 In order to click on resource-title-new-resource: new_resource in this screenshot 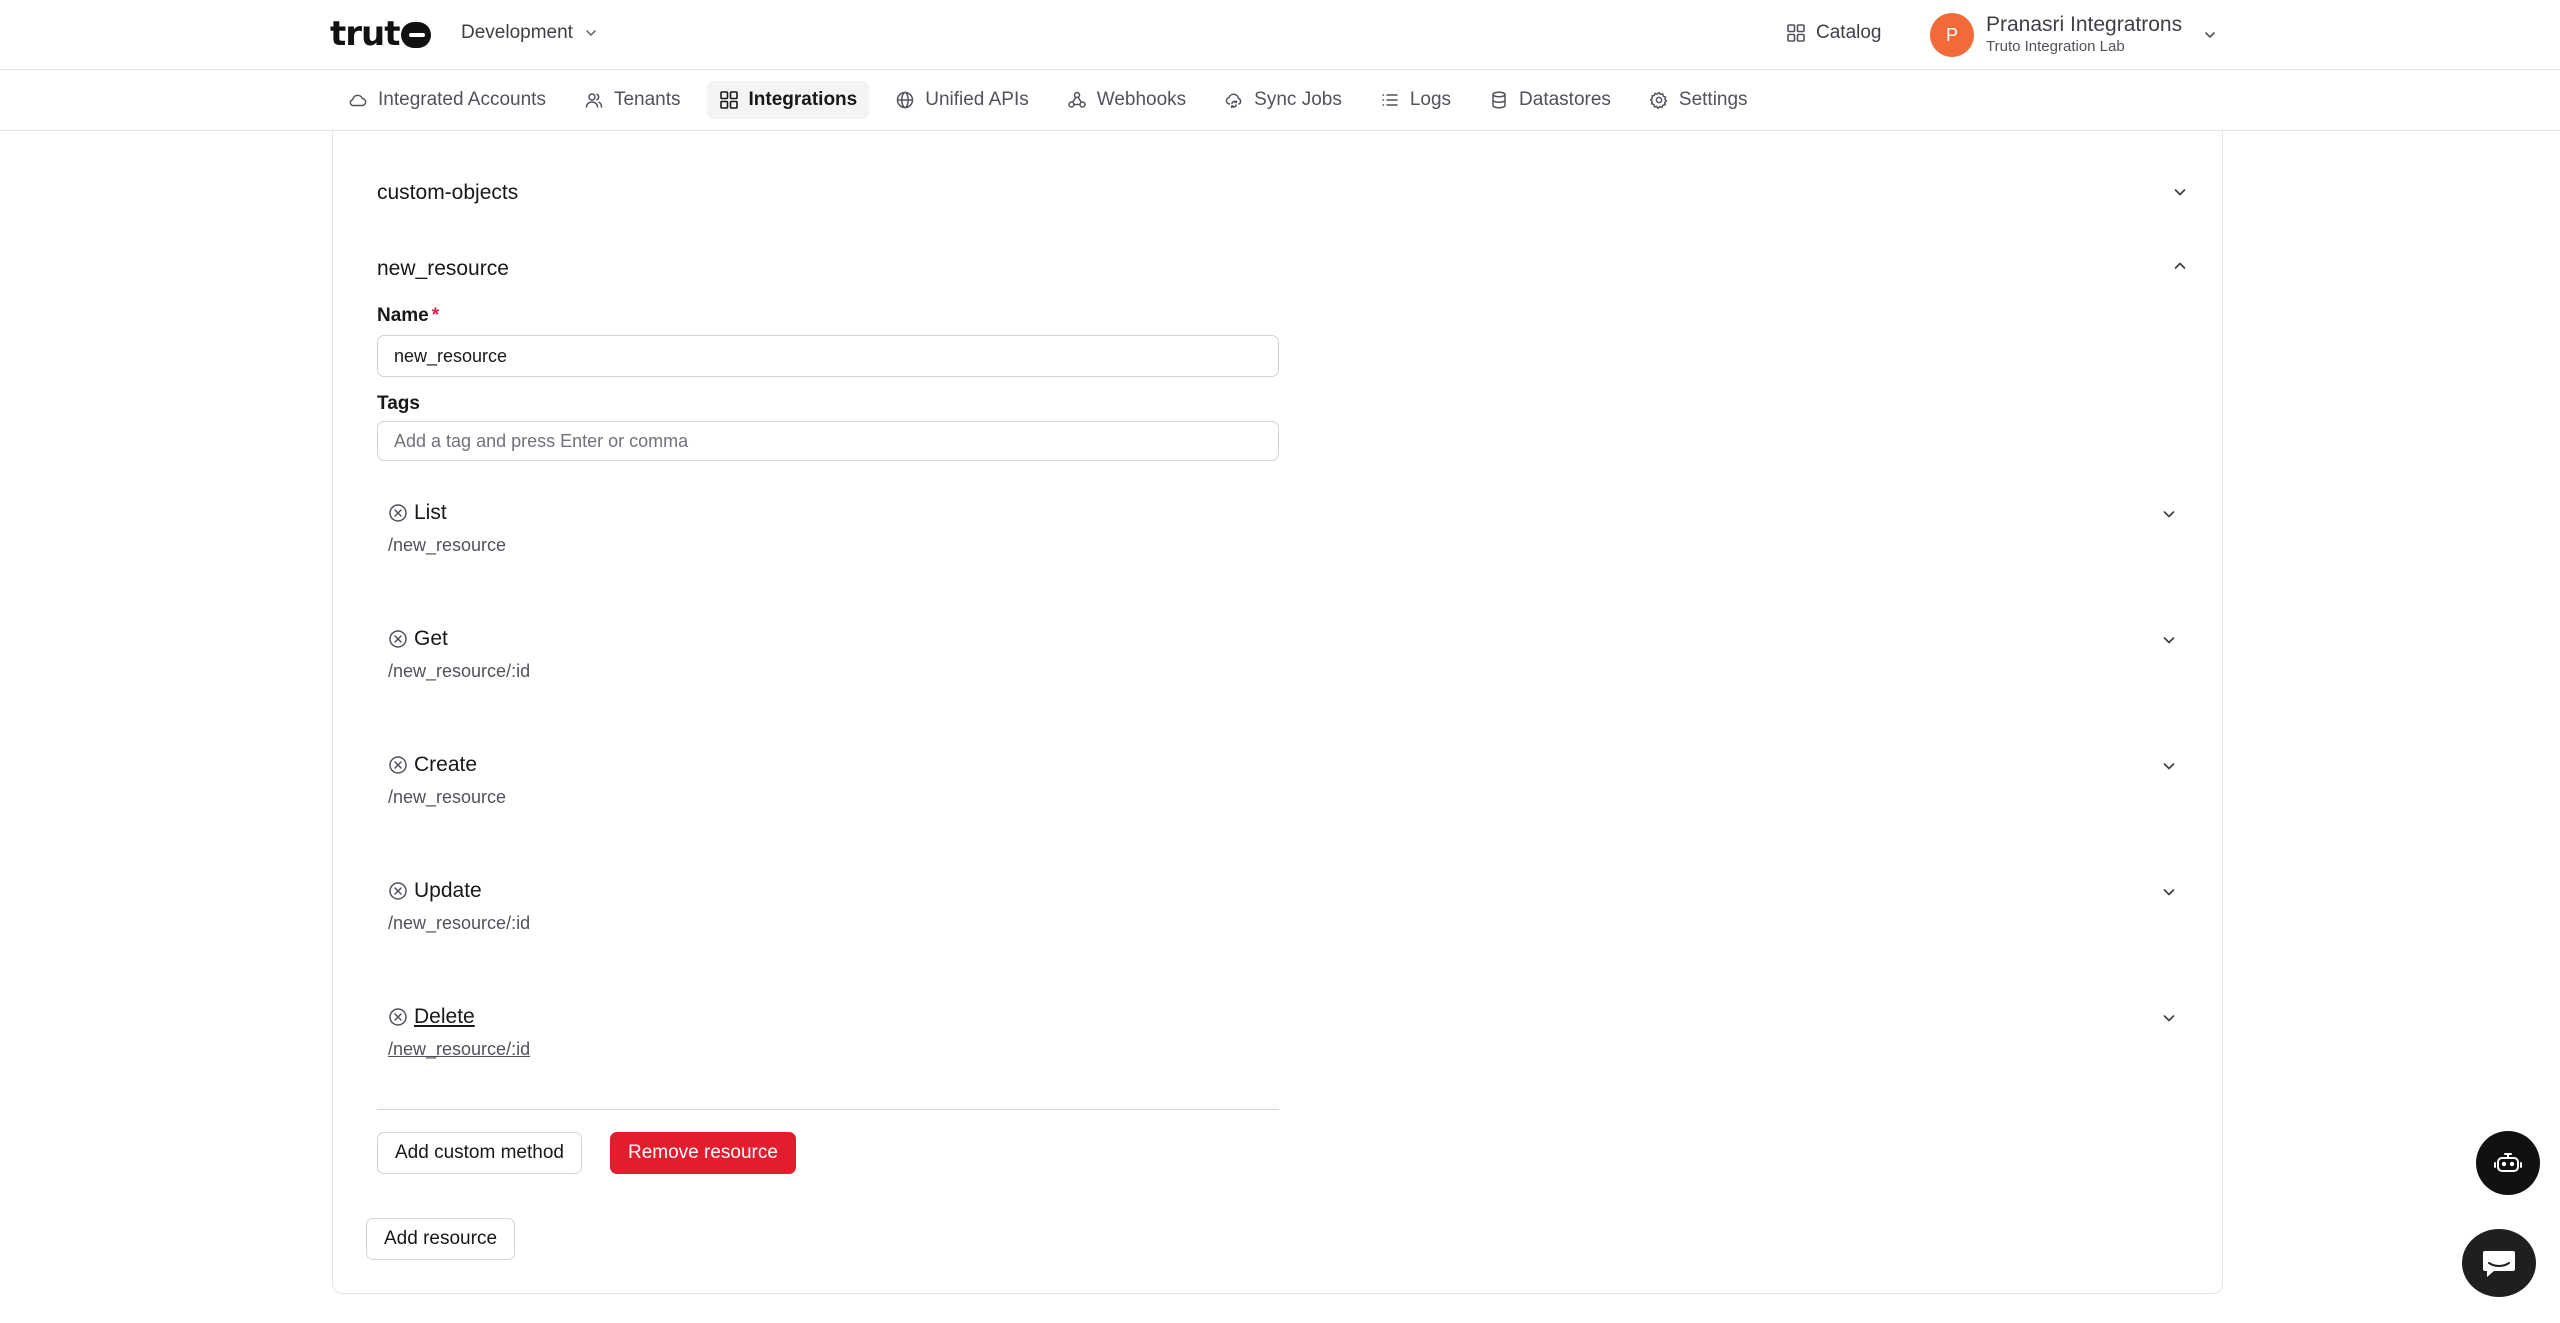, I will do `click(443, 269)`.